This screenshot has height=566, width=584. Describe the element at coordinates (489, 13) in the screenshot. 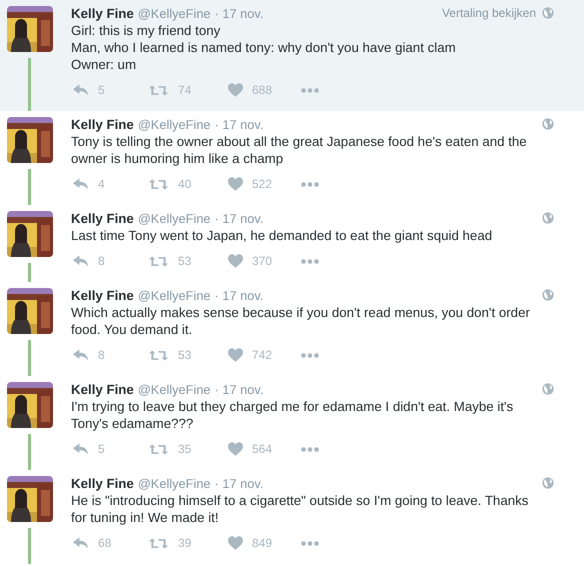

I see `translate-link: Vertaling bekijken` at that location.